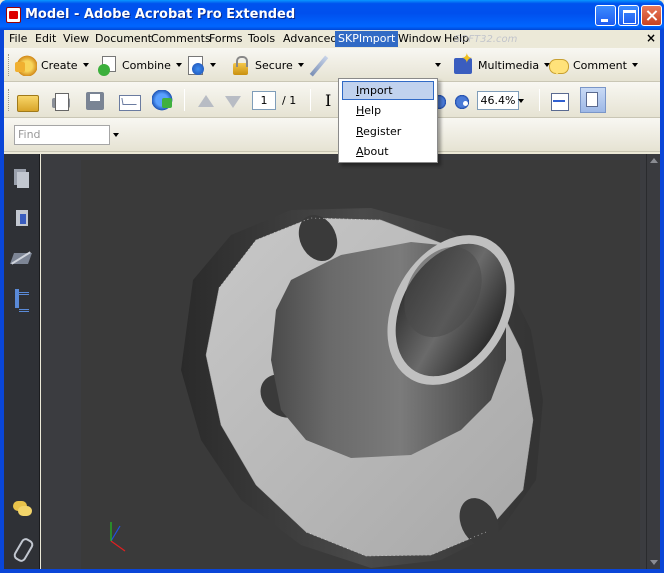 This screenshot has height=573, width=664. Describe the element at coordinates (22, 259) in the screenshot. I see `layers-panel-icon` at that location.